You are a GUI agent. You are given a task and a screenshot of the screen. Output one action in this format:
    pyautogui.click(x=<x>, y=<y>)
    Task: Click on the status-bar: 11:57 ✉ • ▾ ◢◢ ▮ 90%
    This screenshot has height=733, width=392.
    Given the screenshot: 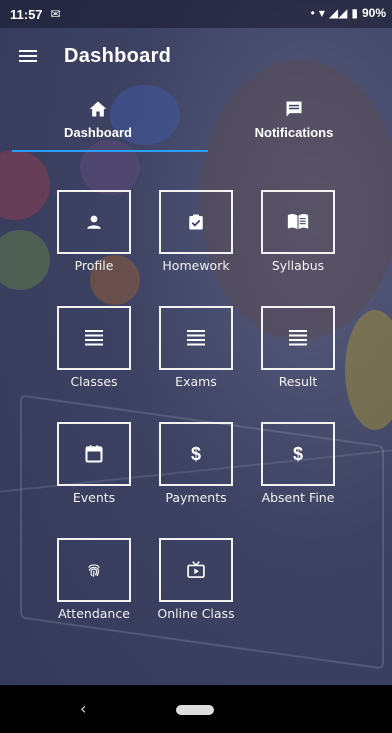 What is the action you would take?
    pyautogui.click(x=196, y=14)
    